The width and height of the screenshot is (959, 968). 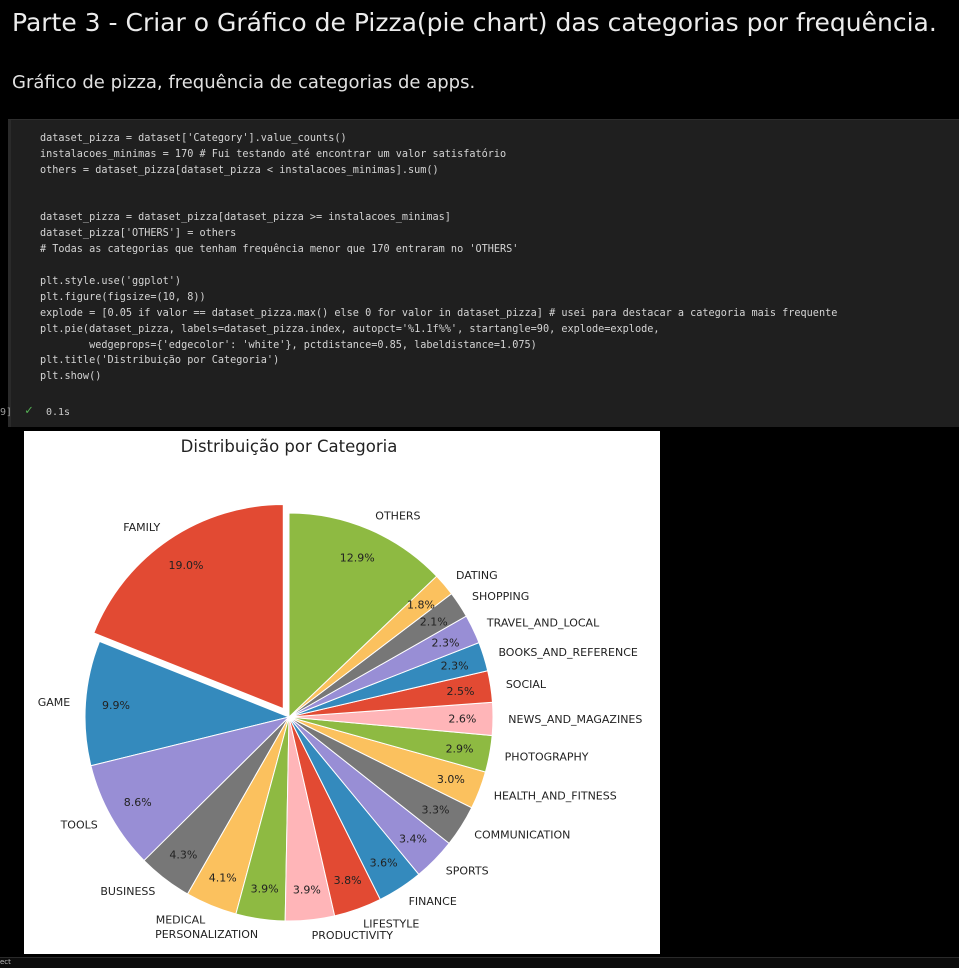 What do you see at coordinates (138, 802) in the screenshot?
I see `pie-percent-label: 8.6%` at bounding box center [138, 802].